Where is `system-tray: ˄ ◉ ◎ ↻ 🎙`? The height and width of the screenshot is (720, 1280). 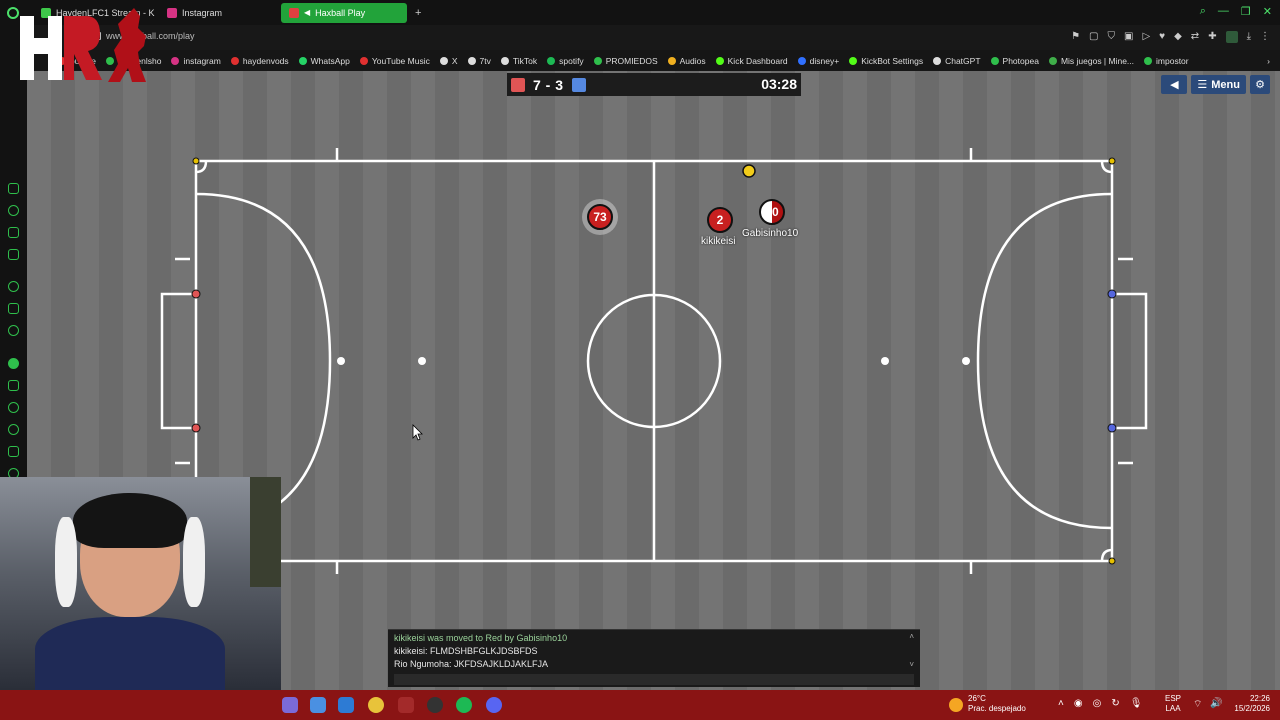 system-tray: ˄ ◉ ◎ ↻ 🎙 is located at coordinates (1100, 703).